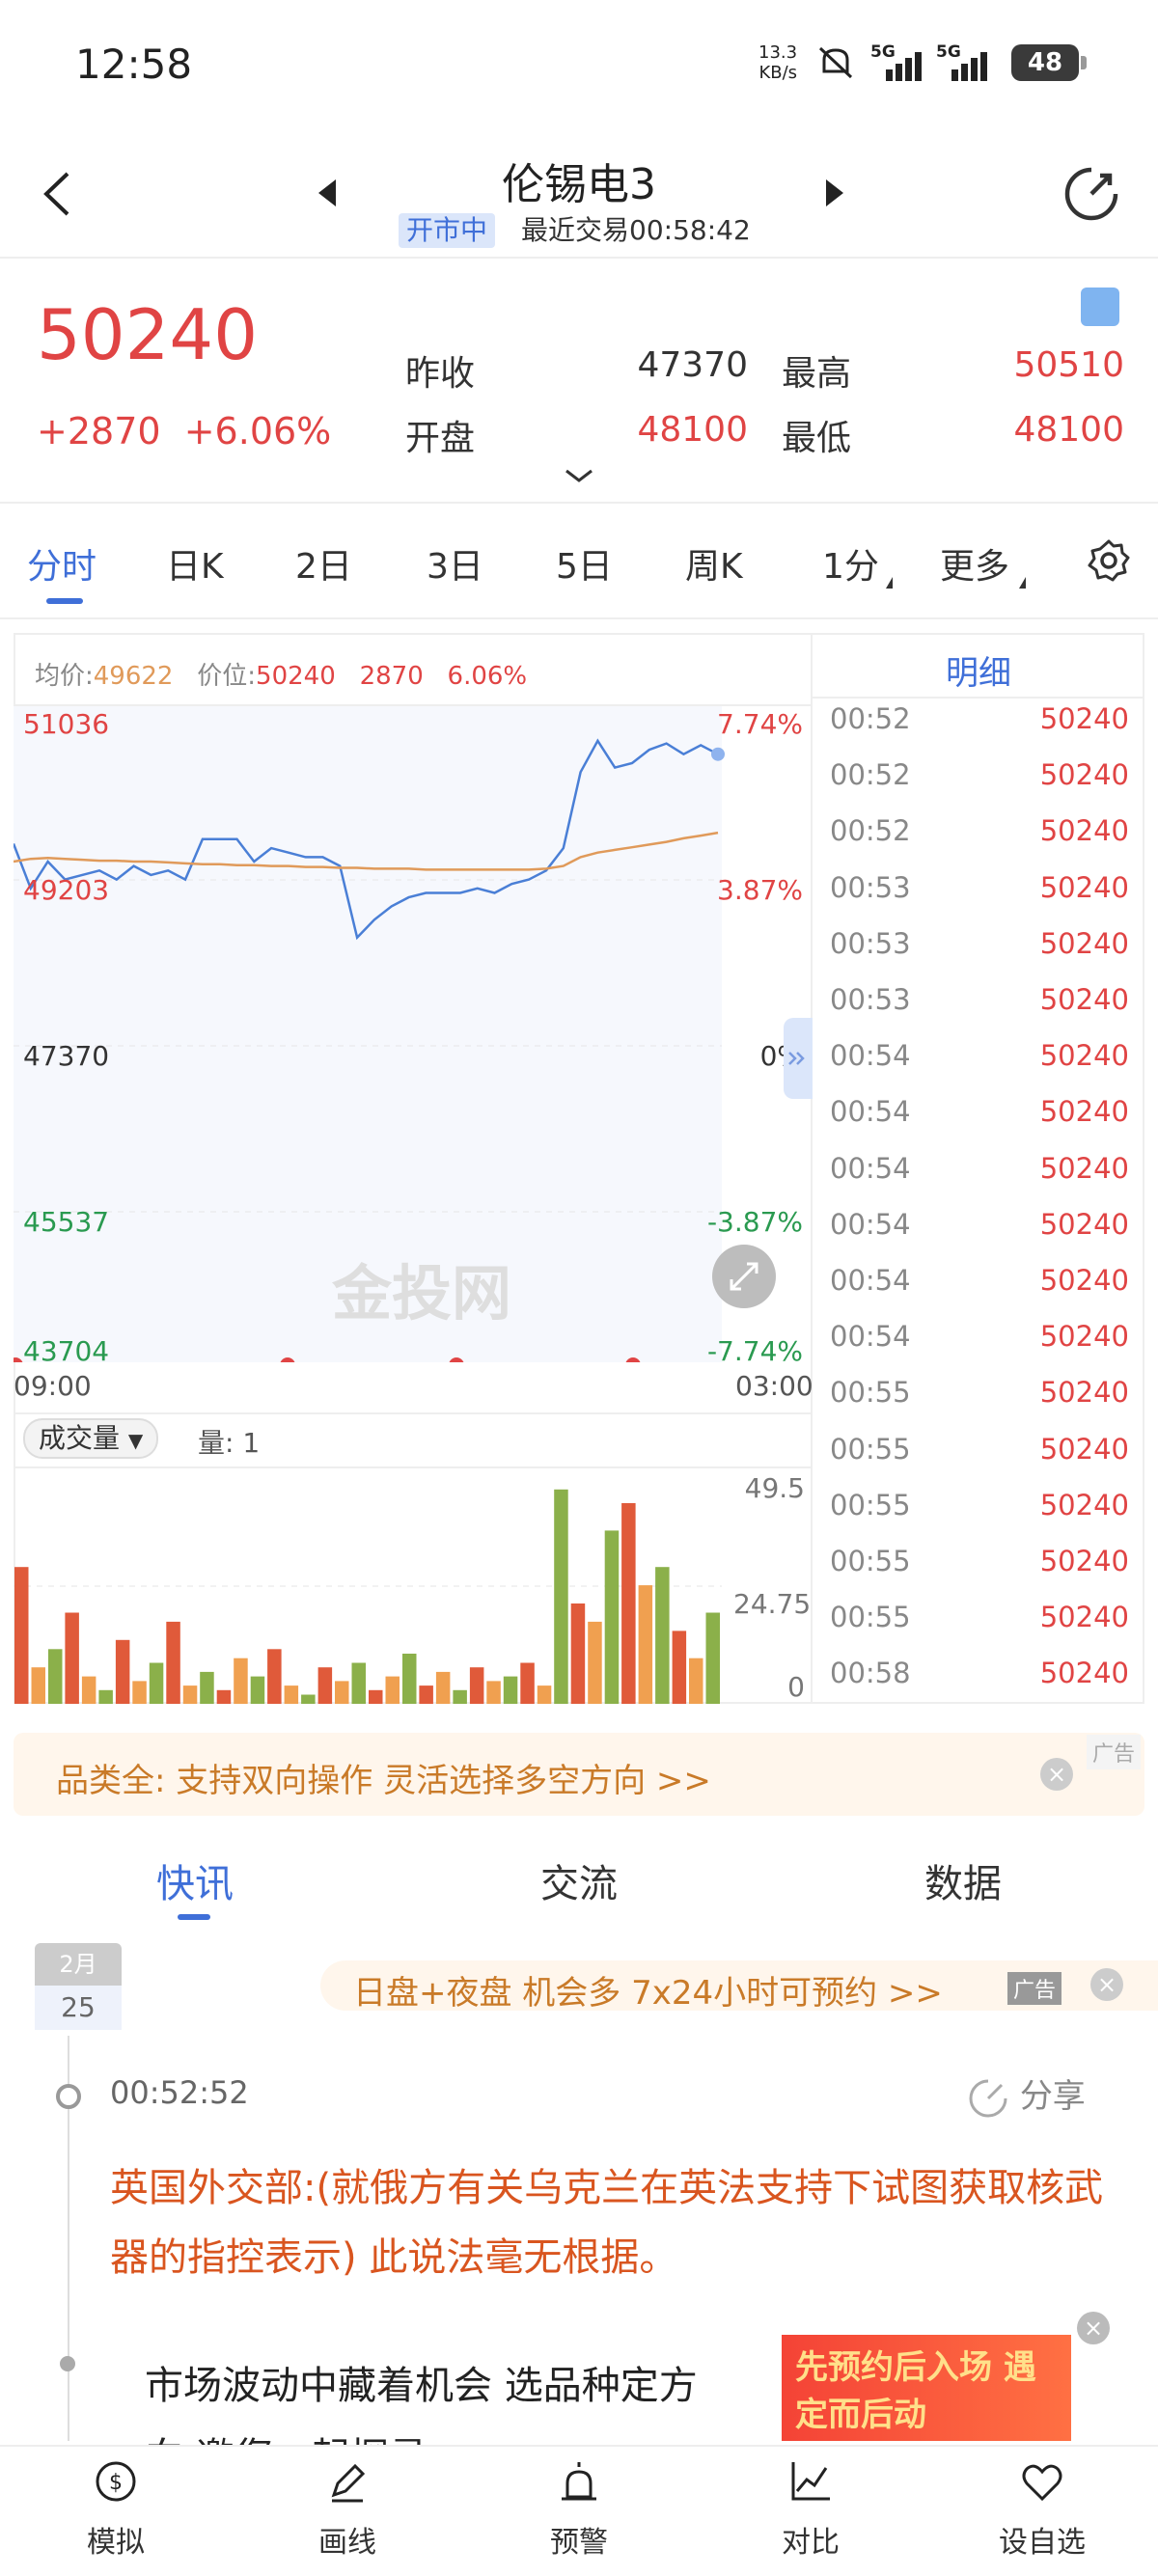 The image size is (1158, 2576). Describe the element at coordinates (692, 430) in the screenshot. I see `open-value: 48100` at that location.